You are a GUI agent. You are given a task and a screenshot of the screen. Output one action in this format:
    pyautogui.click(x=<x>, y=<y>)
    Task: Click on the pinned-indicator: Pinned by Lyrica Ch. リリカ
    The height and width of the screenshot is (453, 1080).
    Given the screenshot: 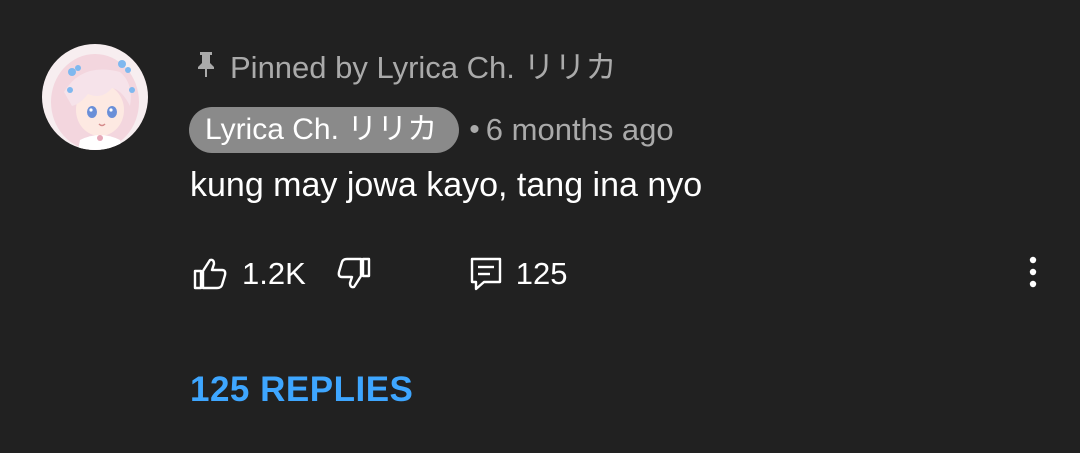 What is the action you would take?
    pyautogui.click(x=405, y=64)
    